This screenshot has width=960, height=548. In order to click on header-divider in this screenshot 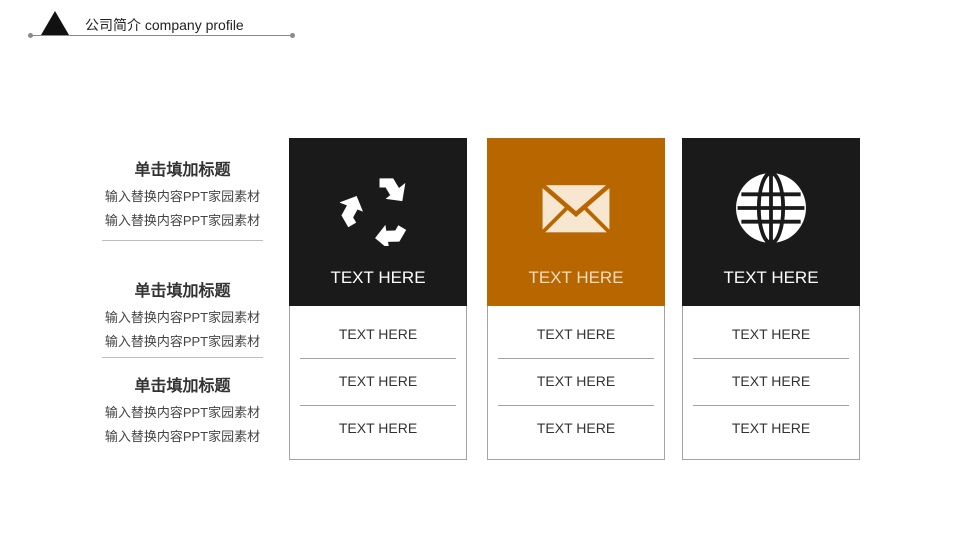, I will do `click(161, 35)`.